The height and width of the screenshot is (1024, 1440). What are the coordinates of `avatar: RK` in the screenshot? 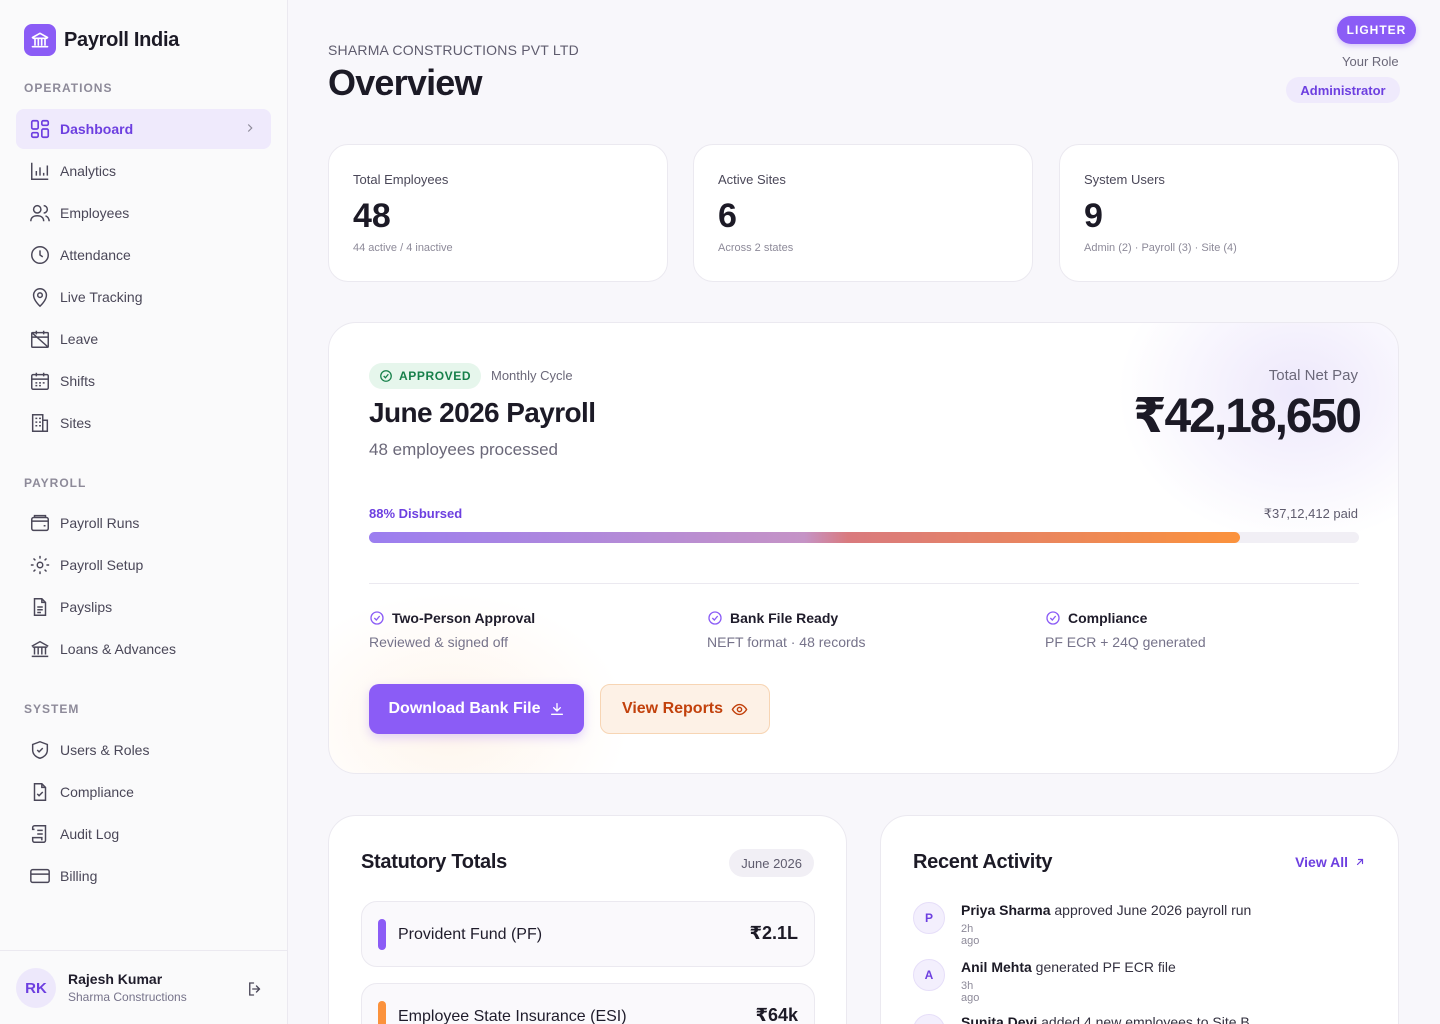 It's located at (36, 988).